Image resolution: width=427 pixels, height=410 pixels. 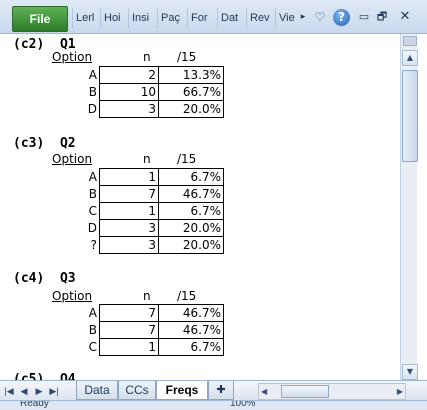 I want to click on scroll-down-arrow-icon: ▼, so click(x=410, y=372).